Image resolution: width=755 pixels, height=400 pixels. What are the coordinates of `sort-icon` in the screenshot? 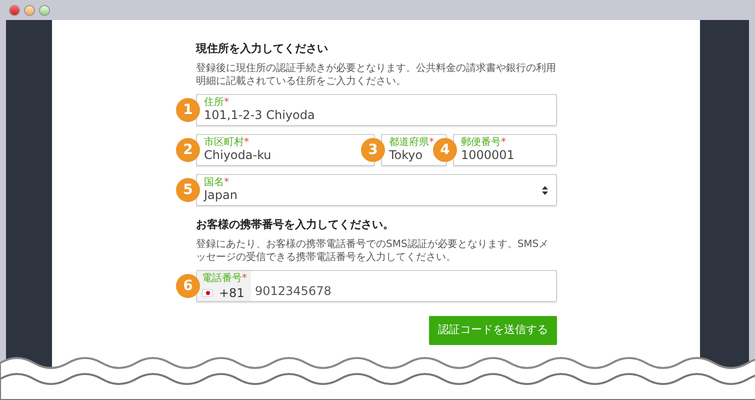 It's located at (545, 190).